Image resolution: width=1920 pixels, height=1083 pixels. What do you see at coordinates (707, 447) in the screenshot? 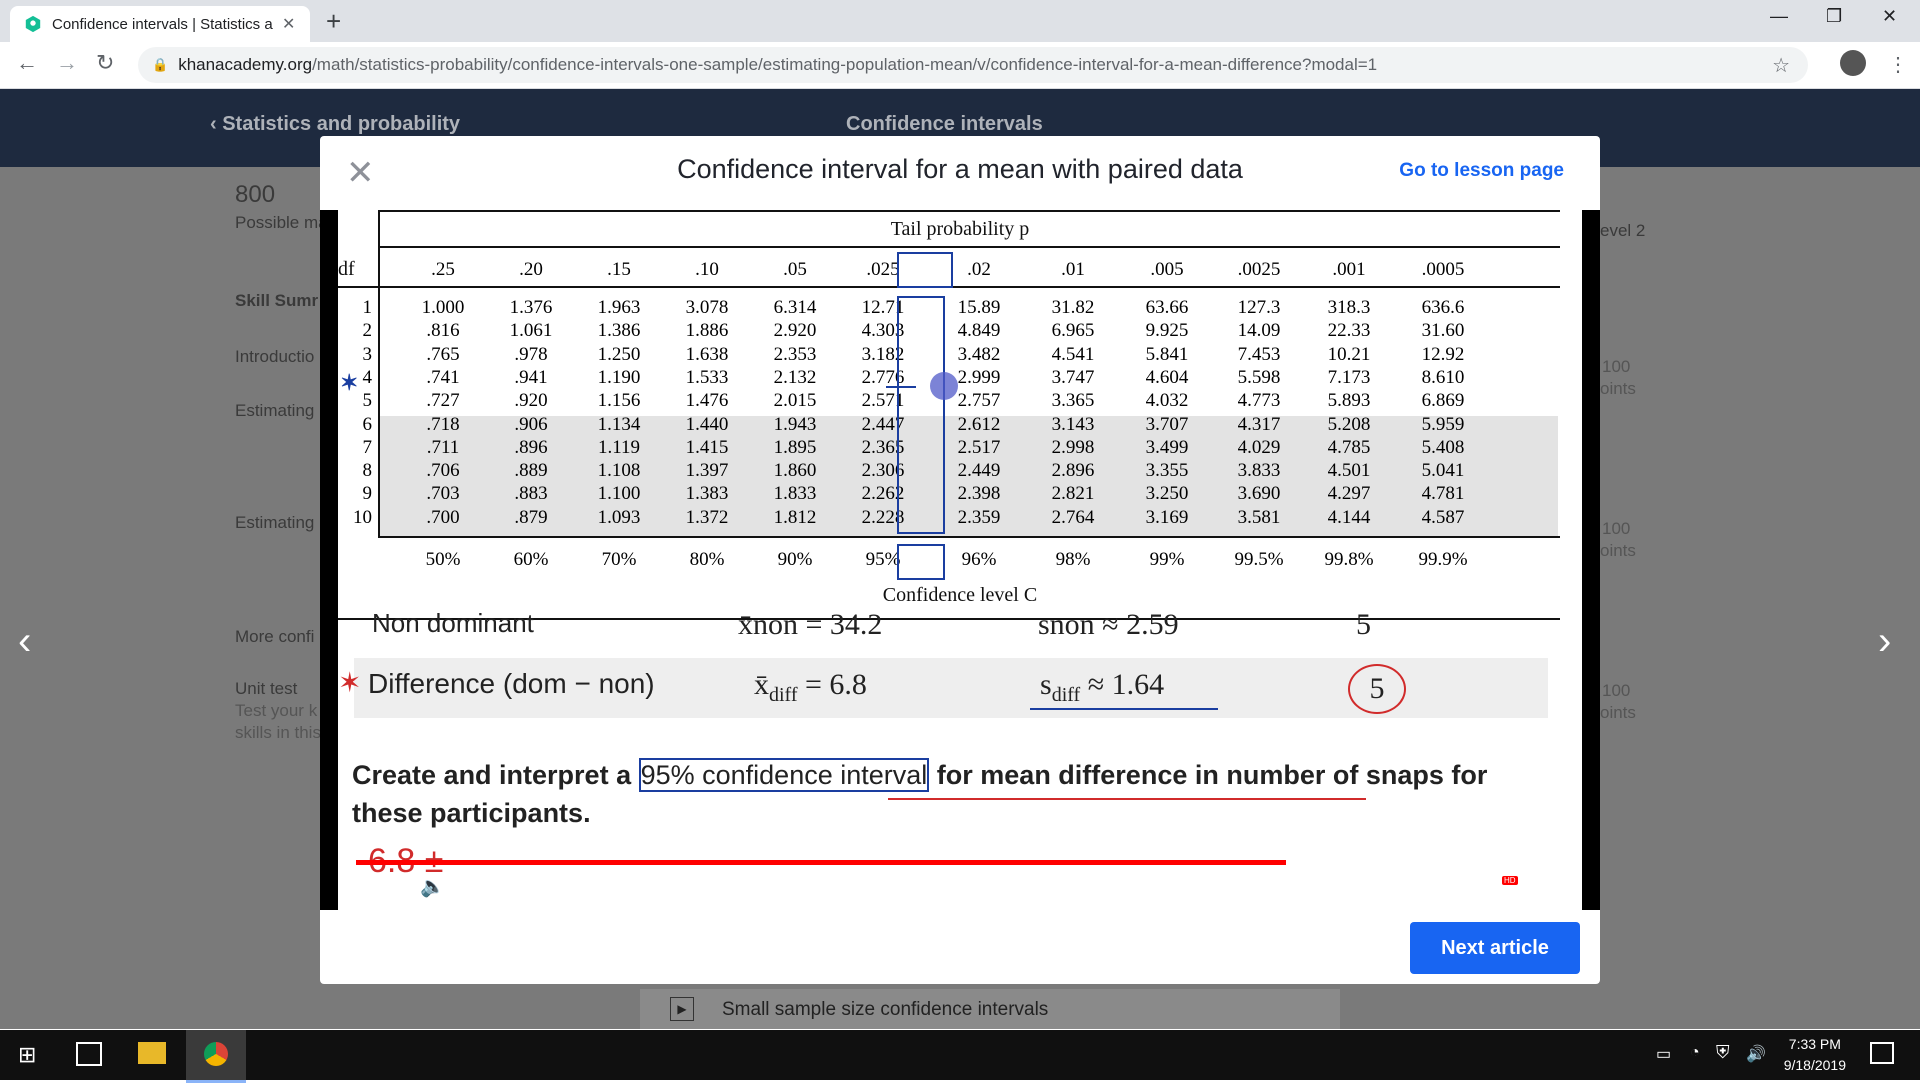
I see `table-cell: 1.415` at bounding box center [707, 447].